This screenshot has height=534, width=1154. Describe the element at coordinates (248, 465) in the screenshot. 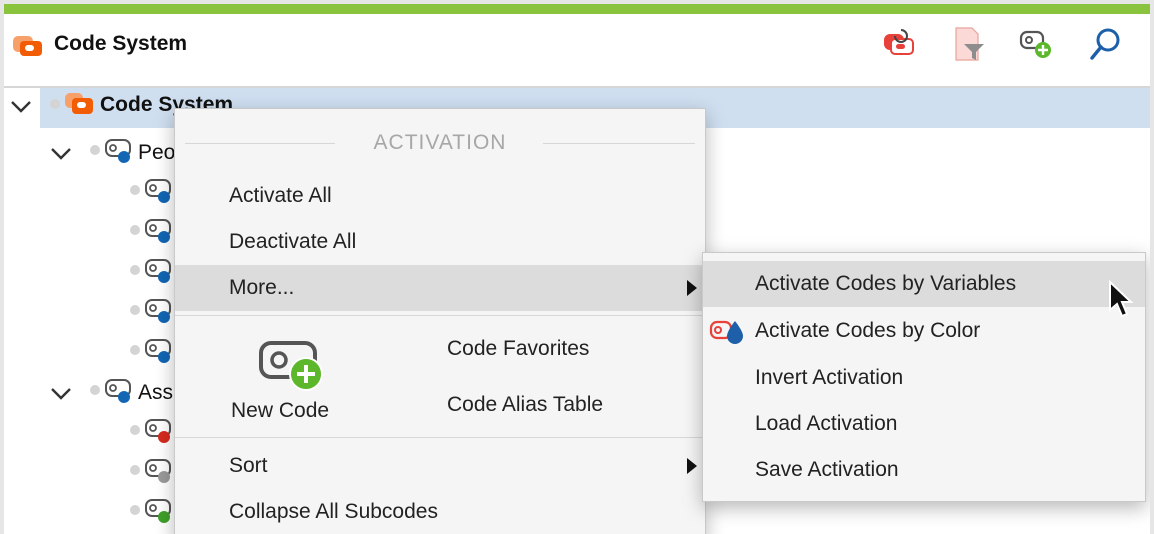

I see `menu-item-label: Sort` at that location.